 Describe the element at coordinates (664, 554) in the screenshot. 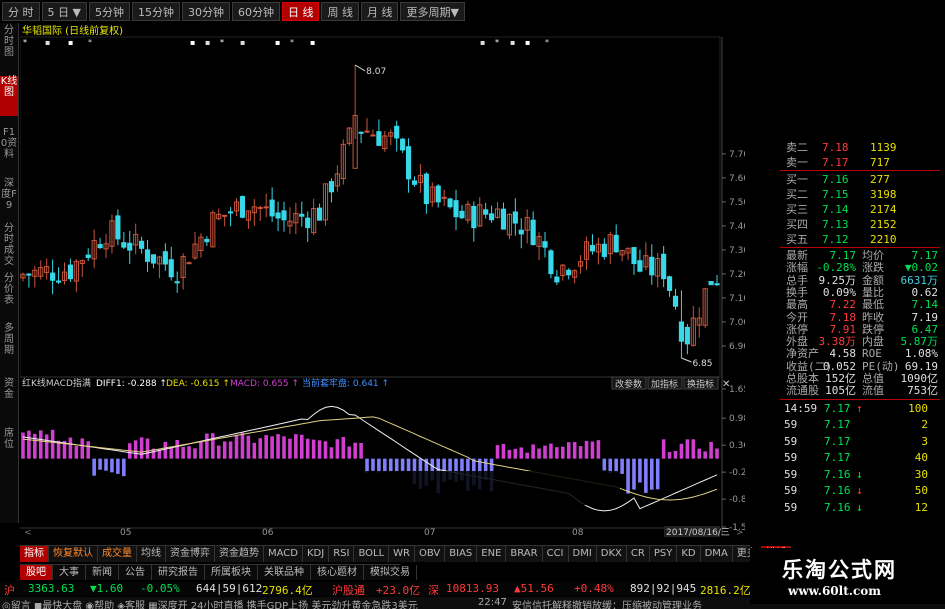

I see `indicator-tab-19: PSY` at that location.